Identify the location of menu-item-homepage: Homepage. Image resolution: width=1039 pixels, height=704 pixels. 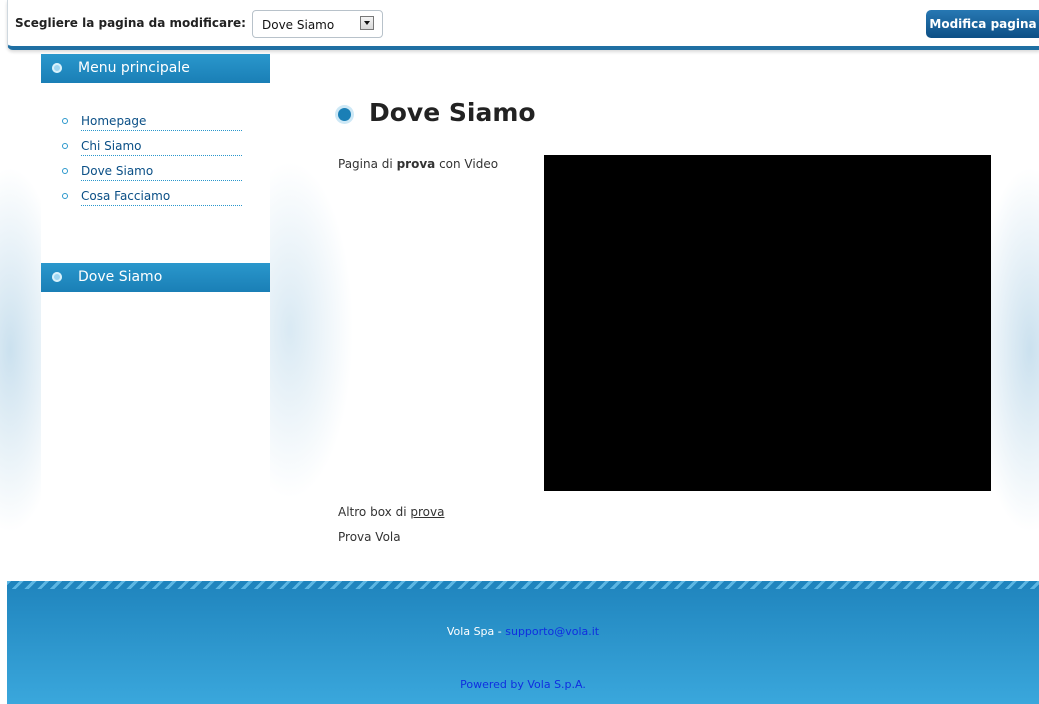
(161, 124).